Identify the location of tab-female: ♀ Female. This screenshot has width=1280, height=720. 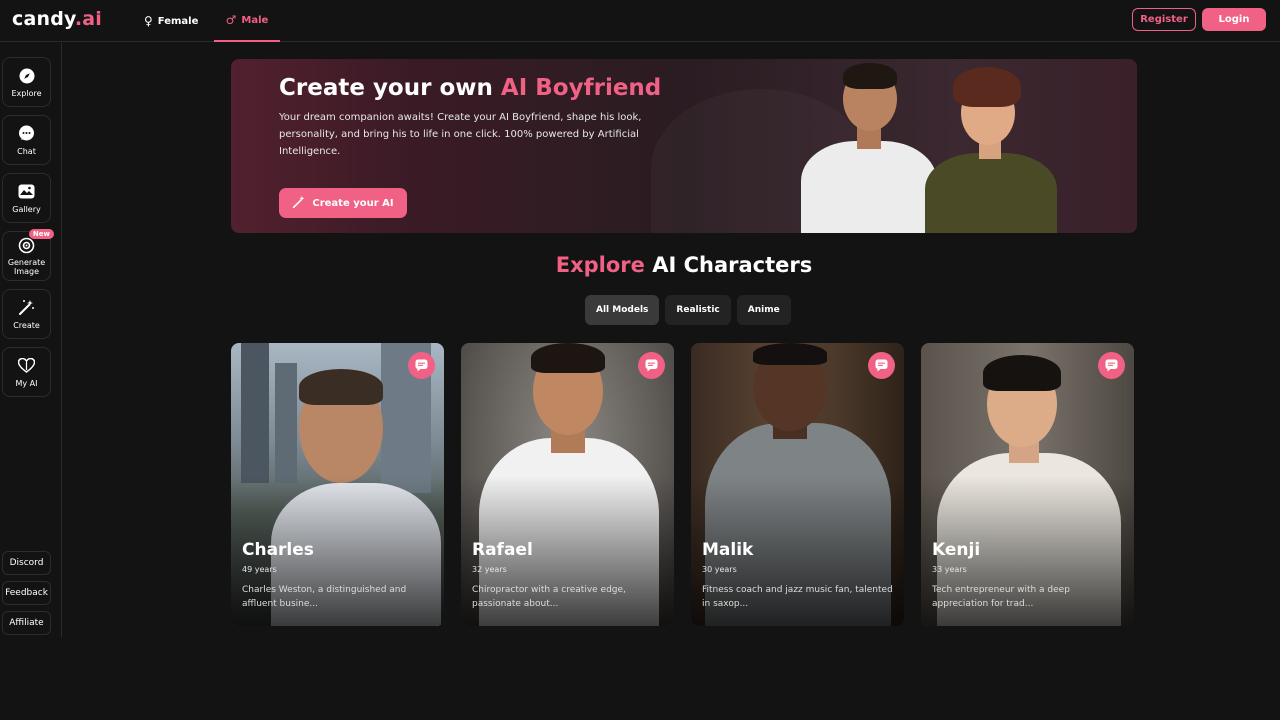
(171, 21).